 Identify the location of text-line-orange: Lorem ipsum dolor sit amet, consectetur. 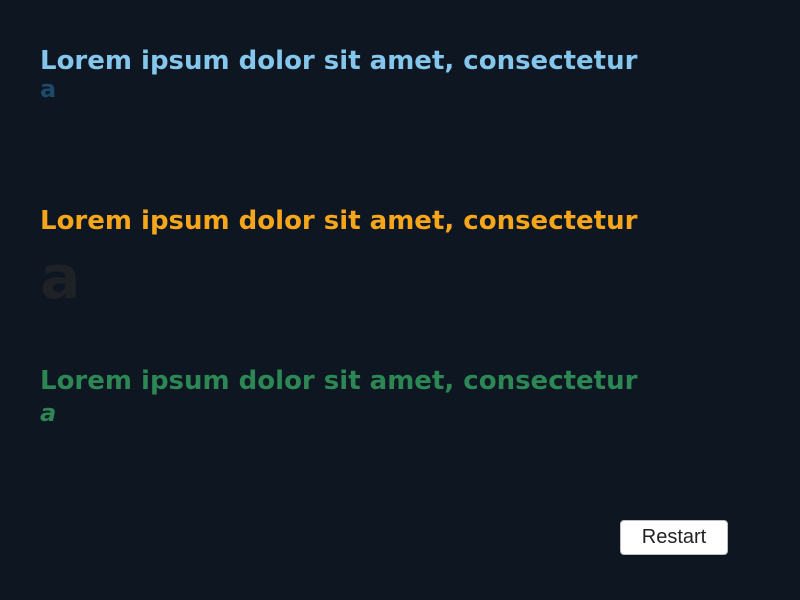
(339, 221).